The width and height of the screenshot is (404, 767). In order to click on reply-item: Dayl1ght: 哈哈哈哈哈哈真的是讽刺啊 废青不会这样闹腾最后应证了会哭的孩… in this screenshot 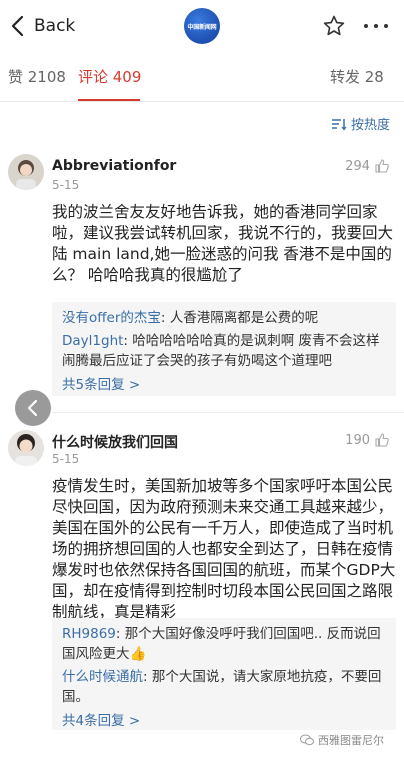, I will do `click(224, 351)`.